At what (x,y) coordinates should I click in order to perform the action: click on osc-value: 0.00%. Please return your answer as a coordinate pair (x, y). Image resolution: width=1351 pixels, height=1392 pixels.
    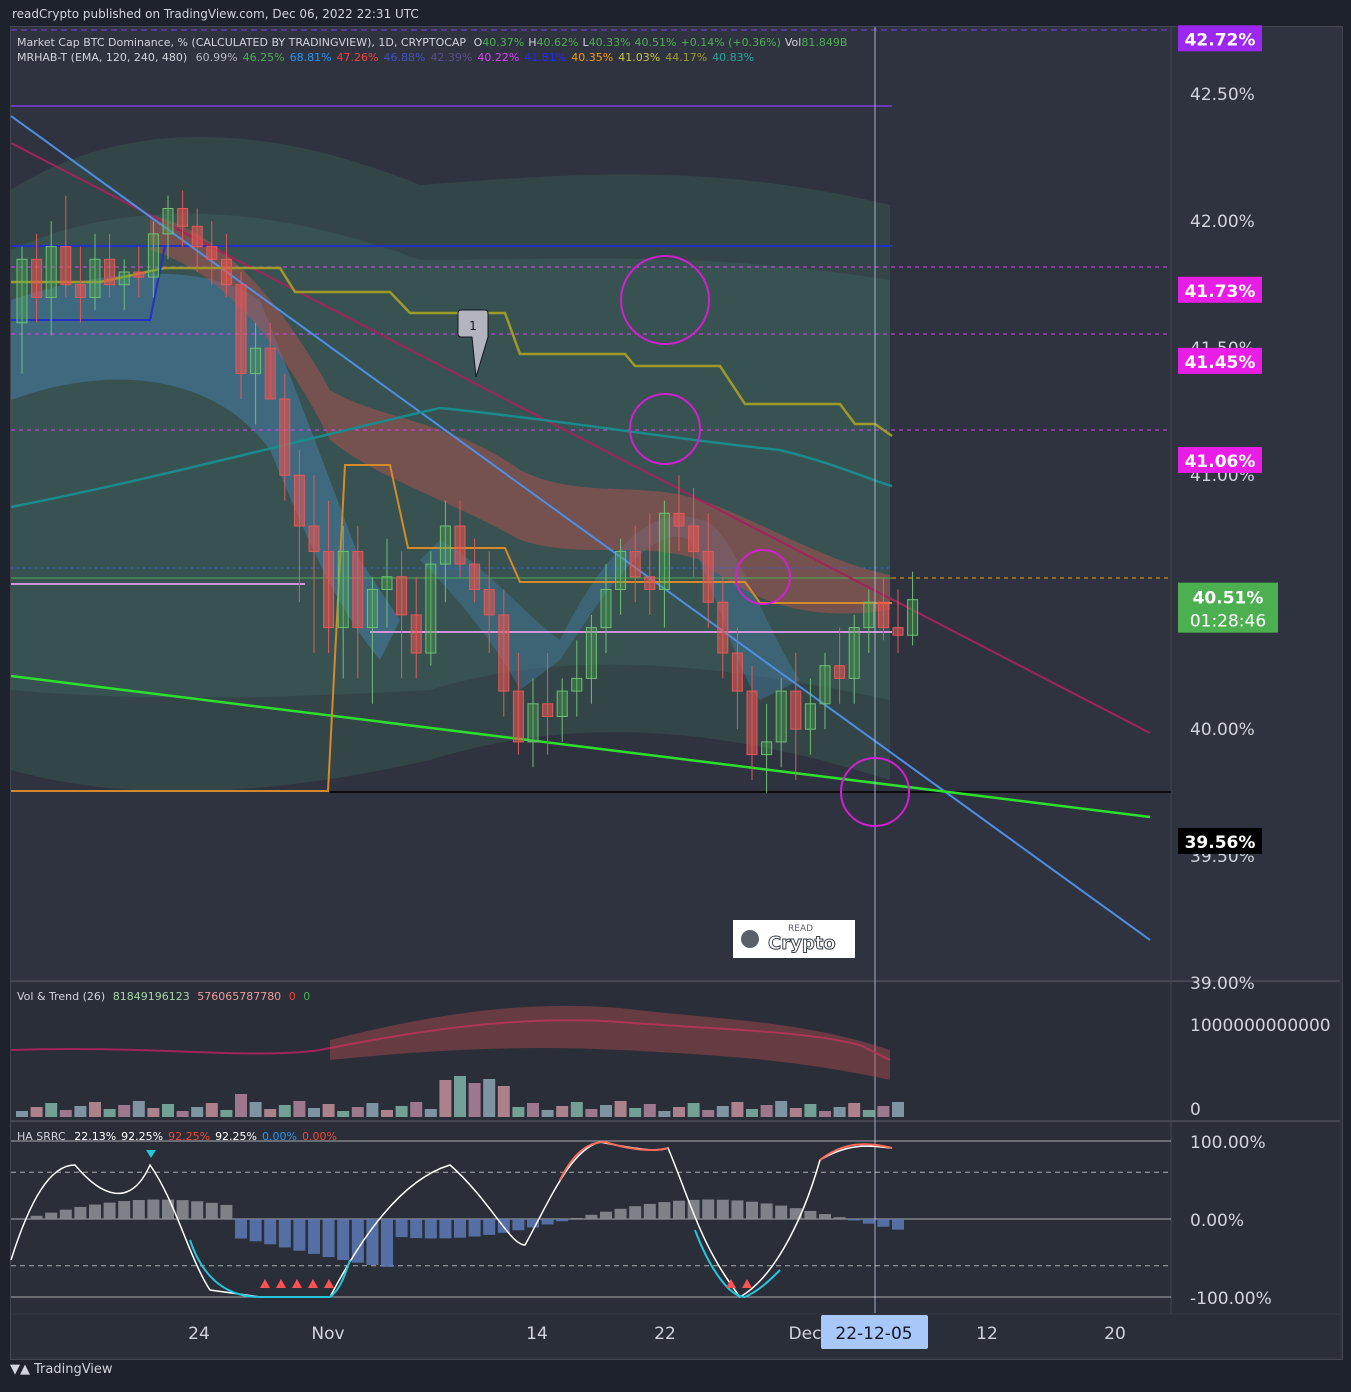
    Looking at the image, I should click on (279, 1136).